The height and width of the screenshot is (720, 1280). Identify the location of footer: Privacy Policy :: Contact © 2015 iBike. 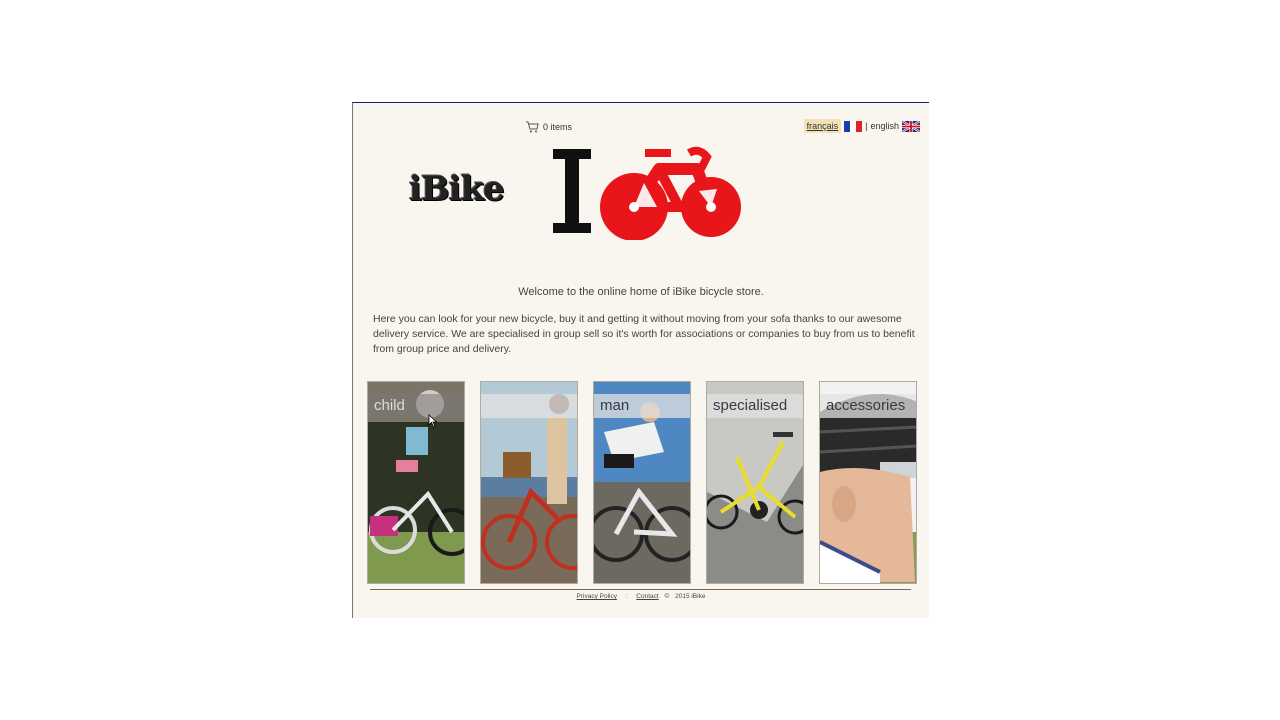
(641, 596).